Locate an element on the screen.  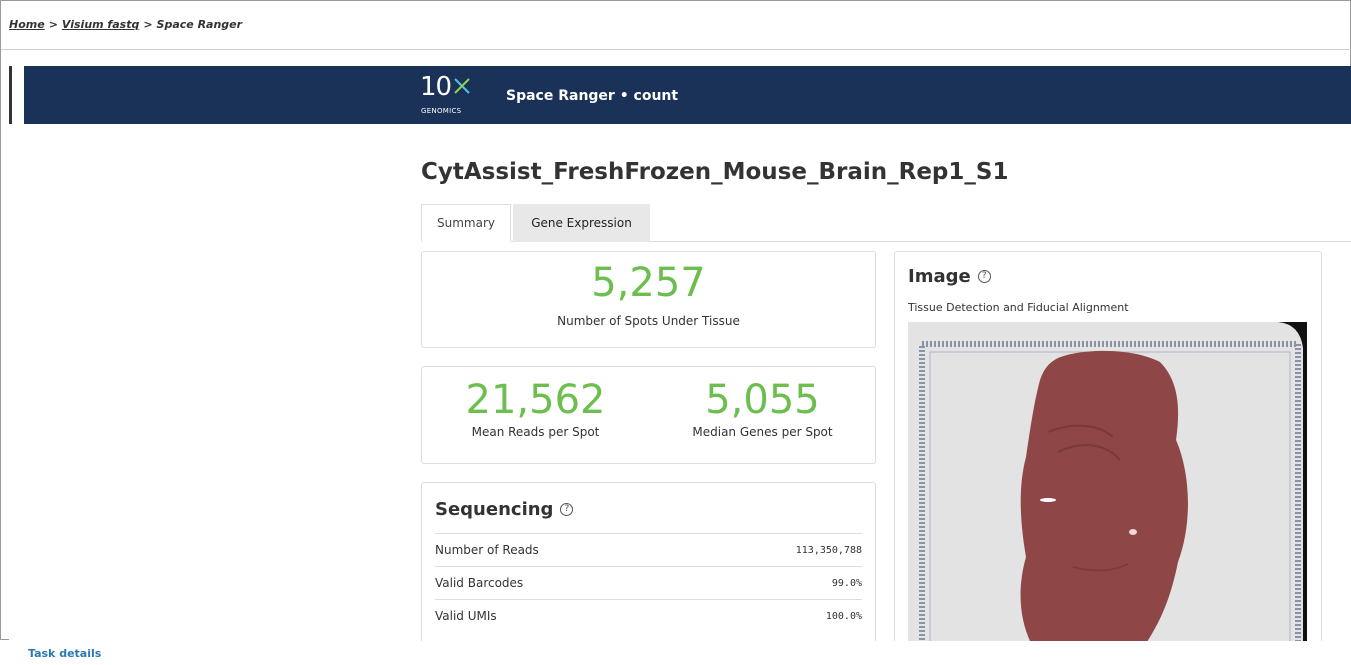
image-title: Image ? is located at coordinates (949, 276).